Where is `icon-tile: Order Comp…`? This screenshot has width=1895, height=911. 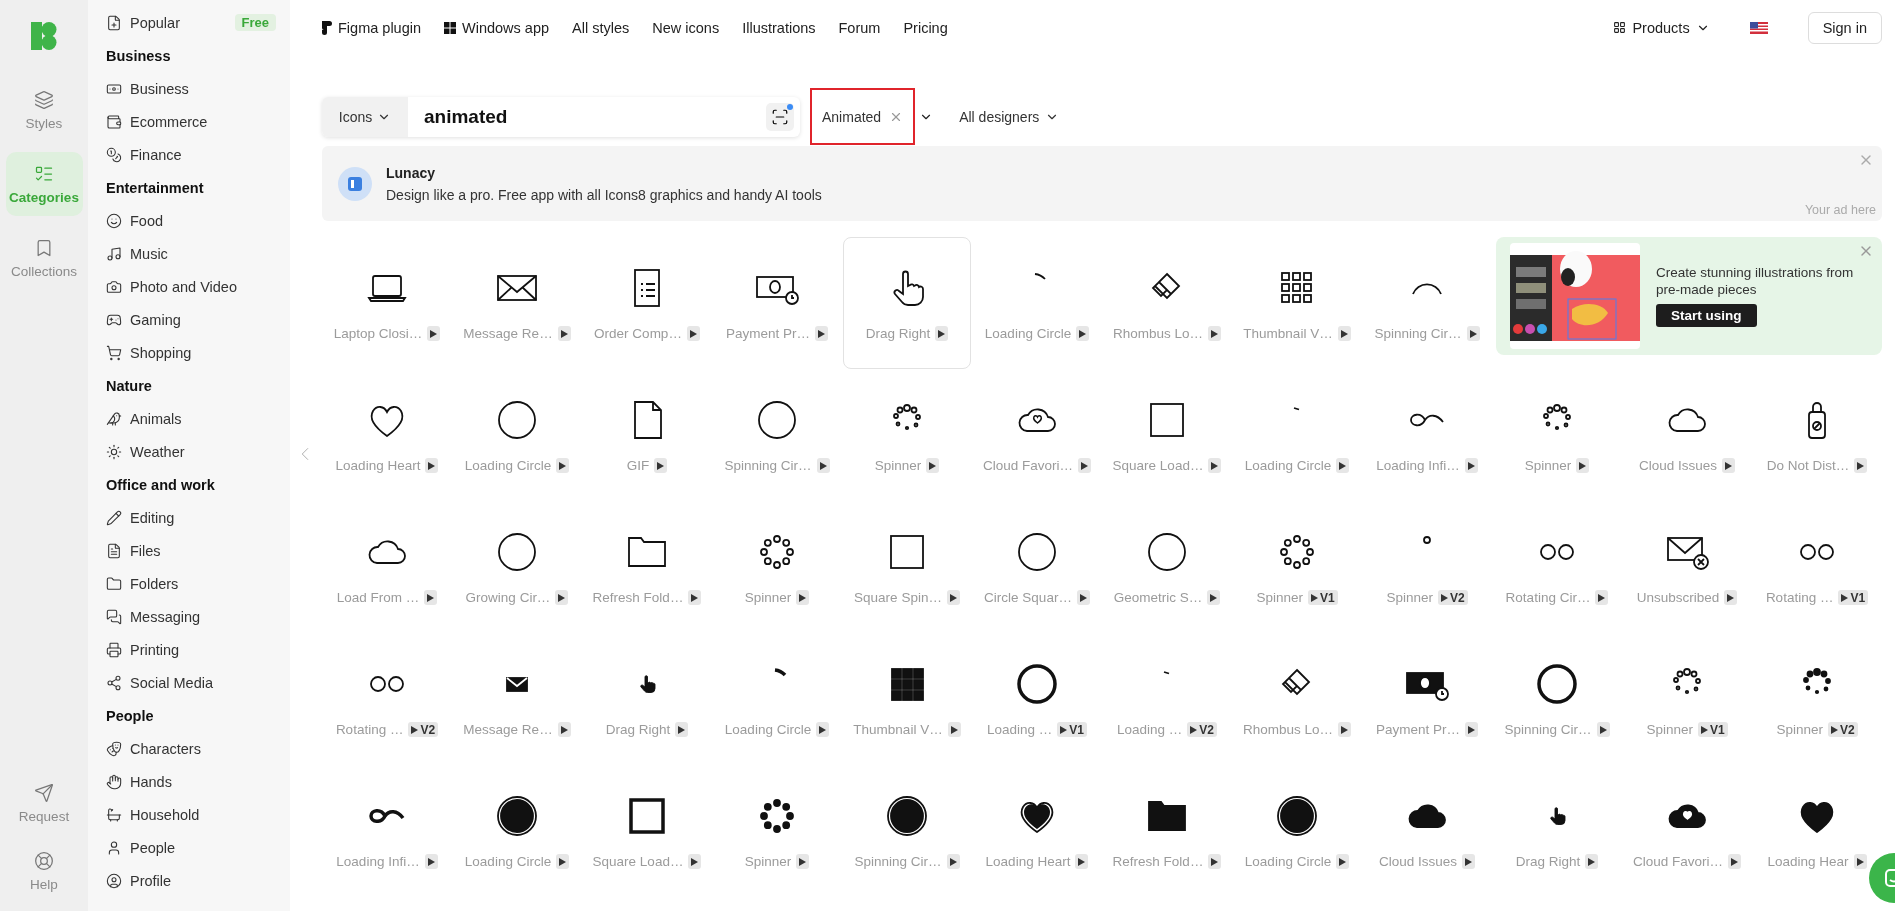 icon-tile: Order Comp… is located at coordinates (647, 303).